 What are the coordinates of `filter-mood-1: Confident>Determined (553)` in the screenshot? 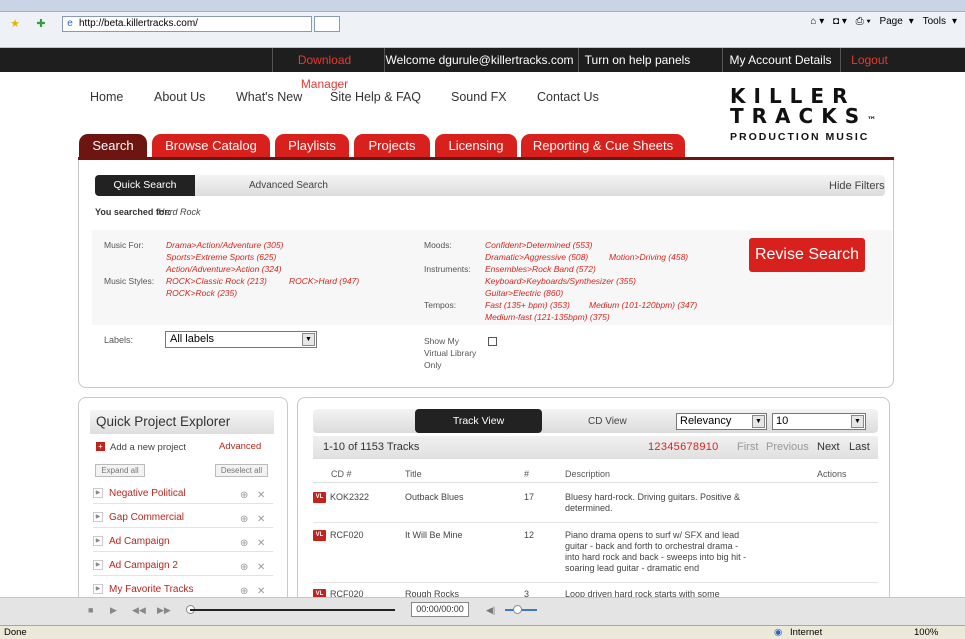 It's located at (539, 245).